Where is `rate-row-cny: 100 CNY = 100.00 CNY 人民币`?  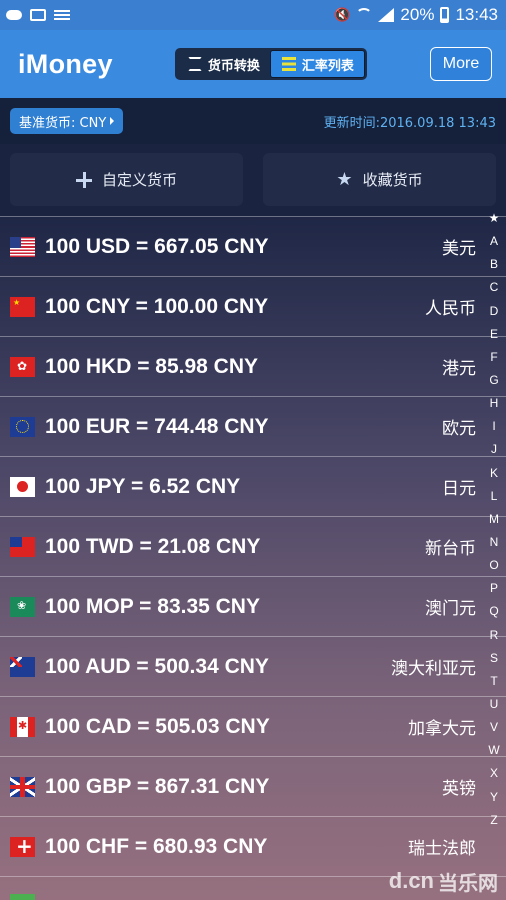
rate-row-cny: 100 CNY = 100.00 CNY 人民币 is located at coordinates (253, 306).